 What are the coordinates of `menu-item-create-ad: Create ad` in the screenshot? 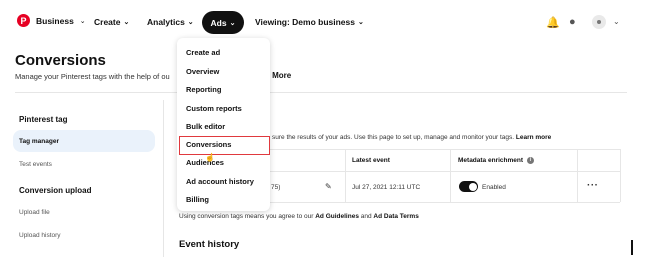 It's located at (203, 52).